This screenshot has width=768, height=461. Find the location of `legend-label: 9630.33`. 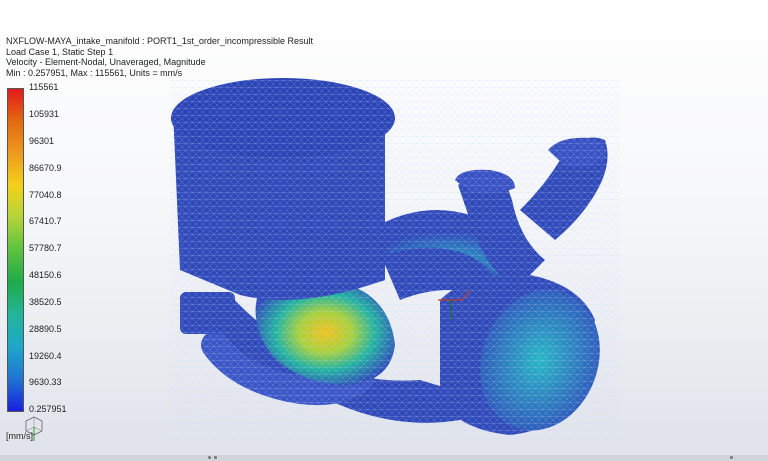

legend-label: 9630.33 is located at coordinates (45, 382).